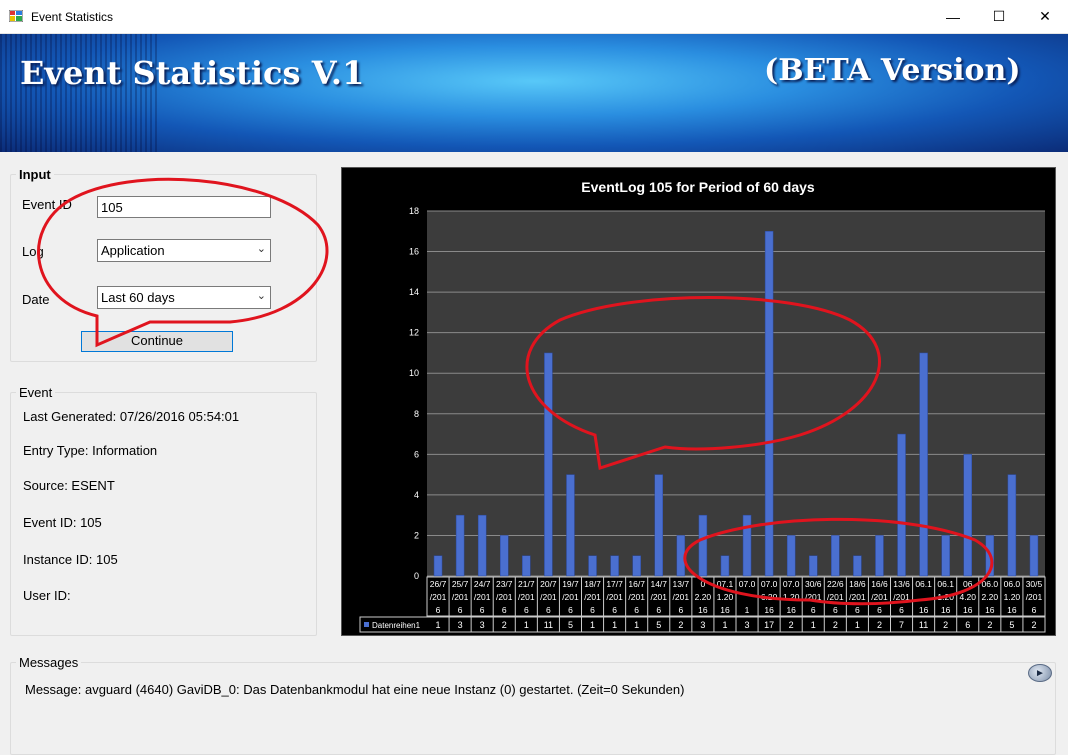 The height and width of the screenshot is (755, 1068). Describe the element at coordinates (184, 250) in the screenshot. I see `log-select: Application ⌄` at that location.